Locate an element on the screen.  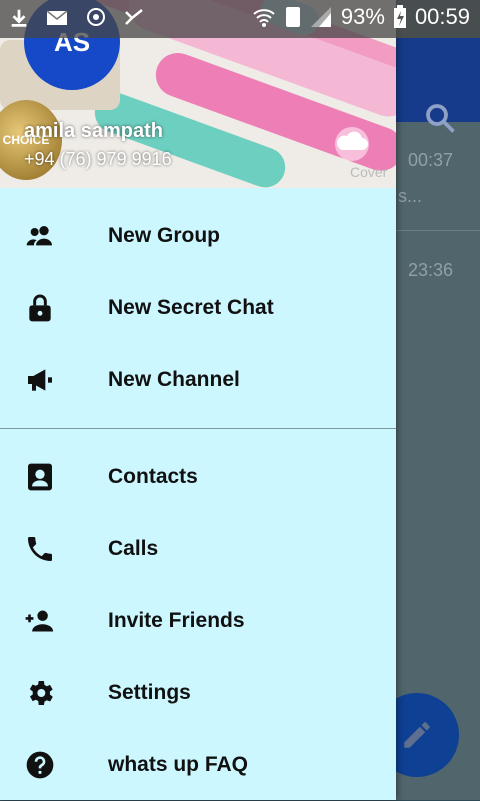
group-icon is located at coordinates (40, 236).